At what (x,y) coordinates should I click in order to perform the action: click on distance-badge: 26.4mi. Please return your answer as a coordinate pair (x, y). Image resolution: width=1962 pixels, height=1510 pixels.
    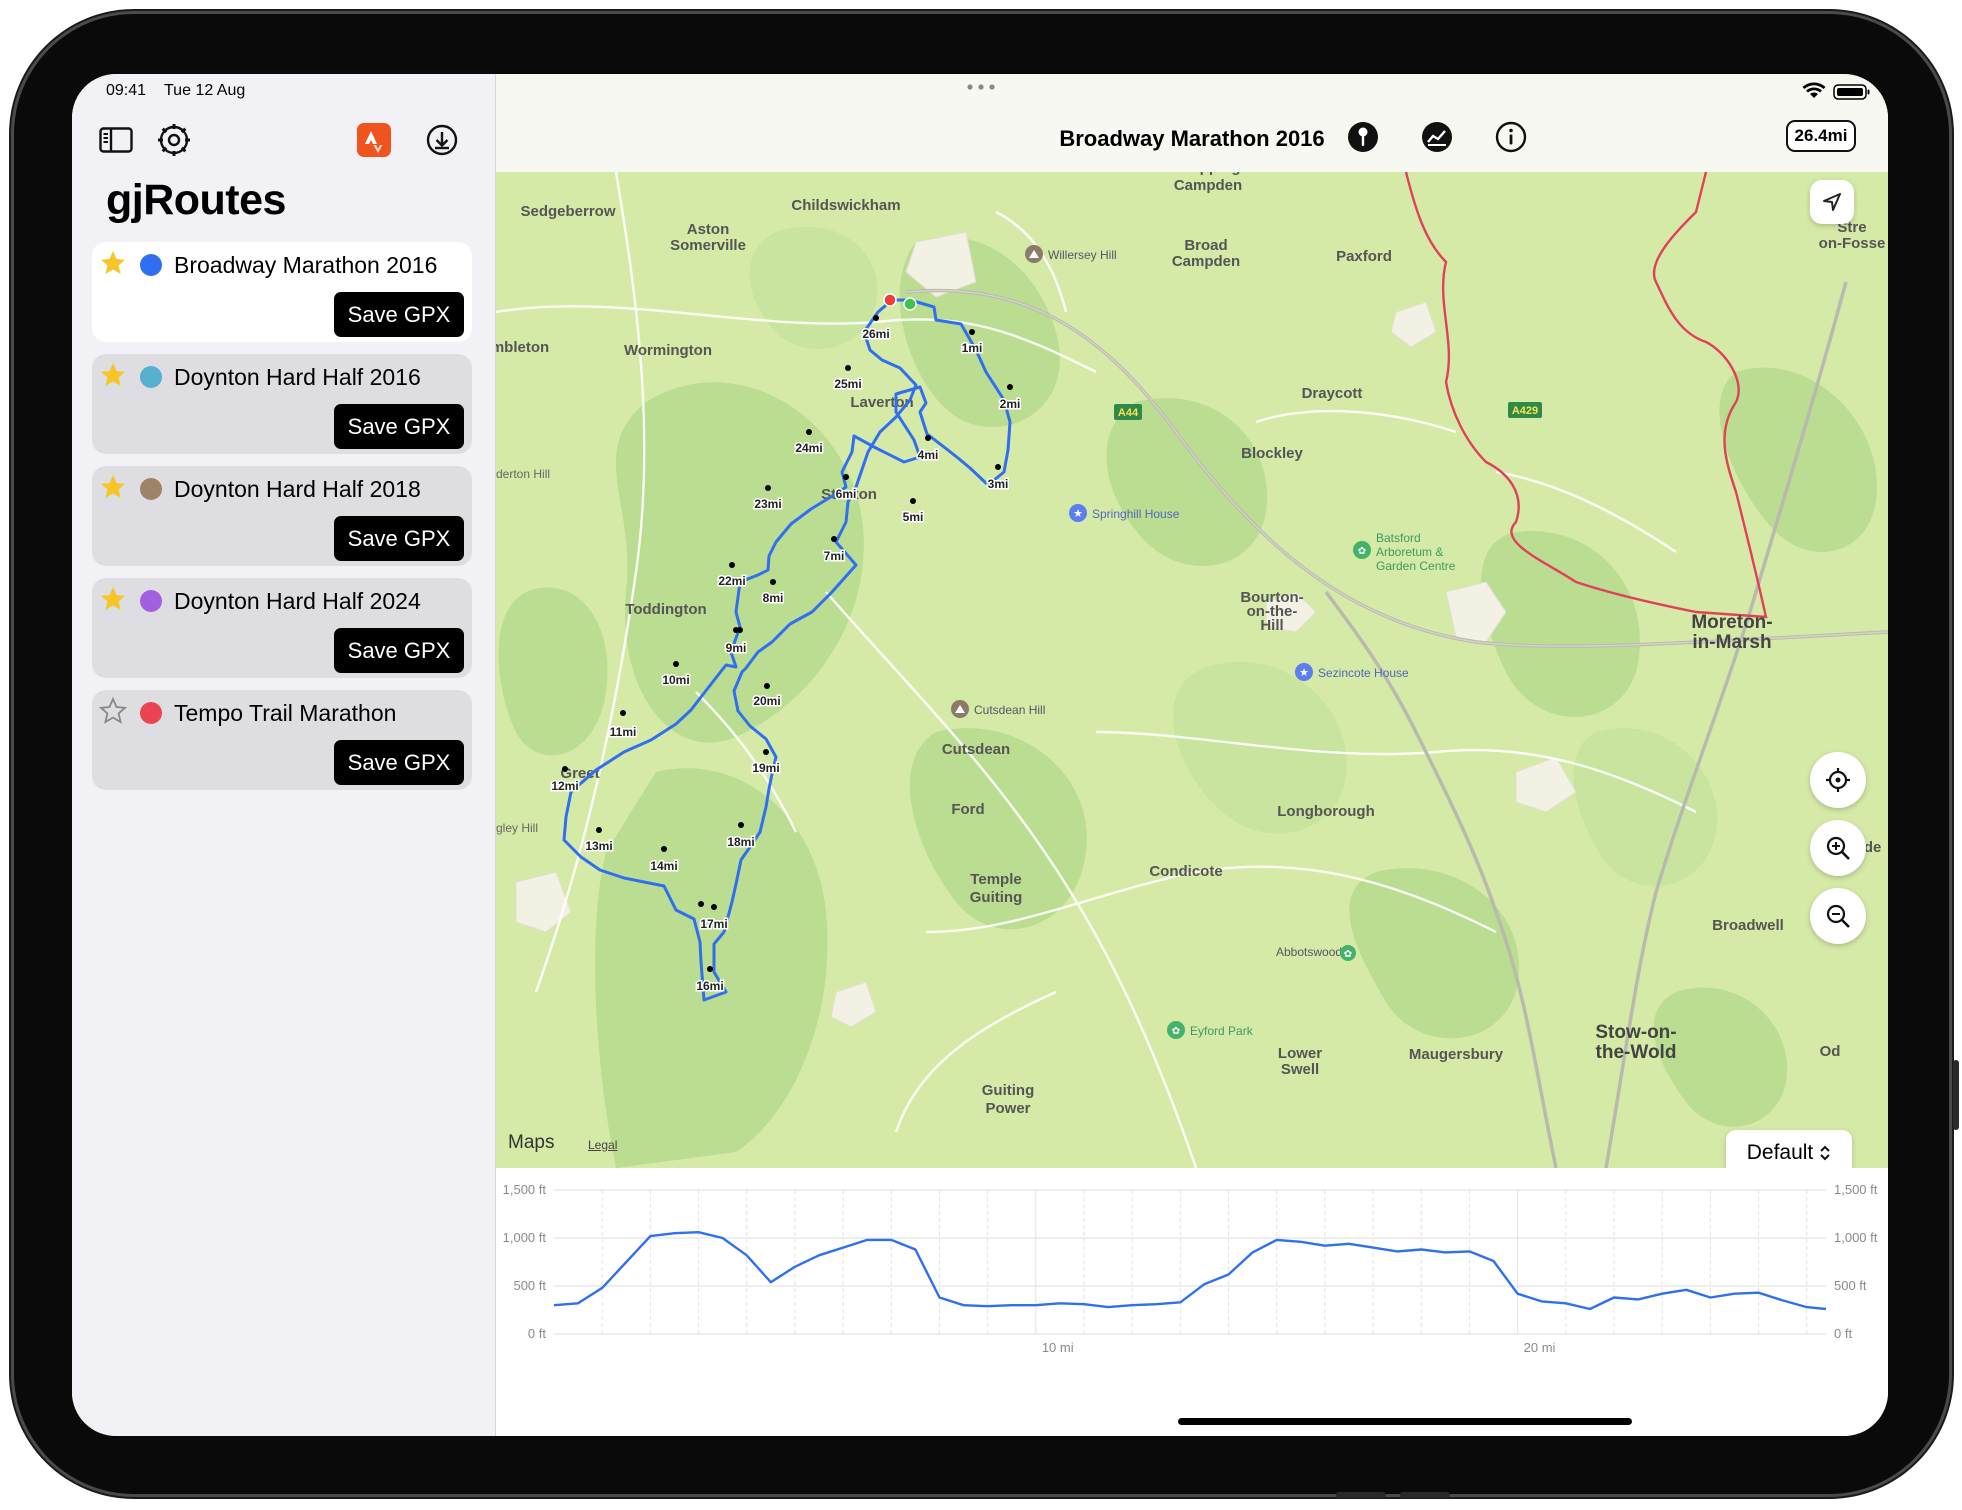
    Looking at the image, I should click on (1821, 136).